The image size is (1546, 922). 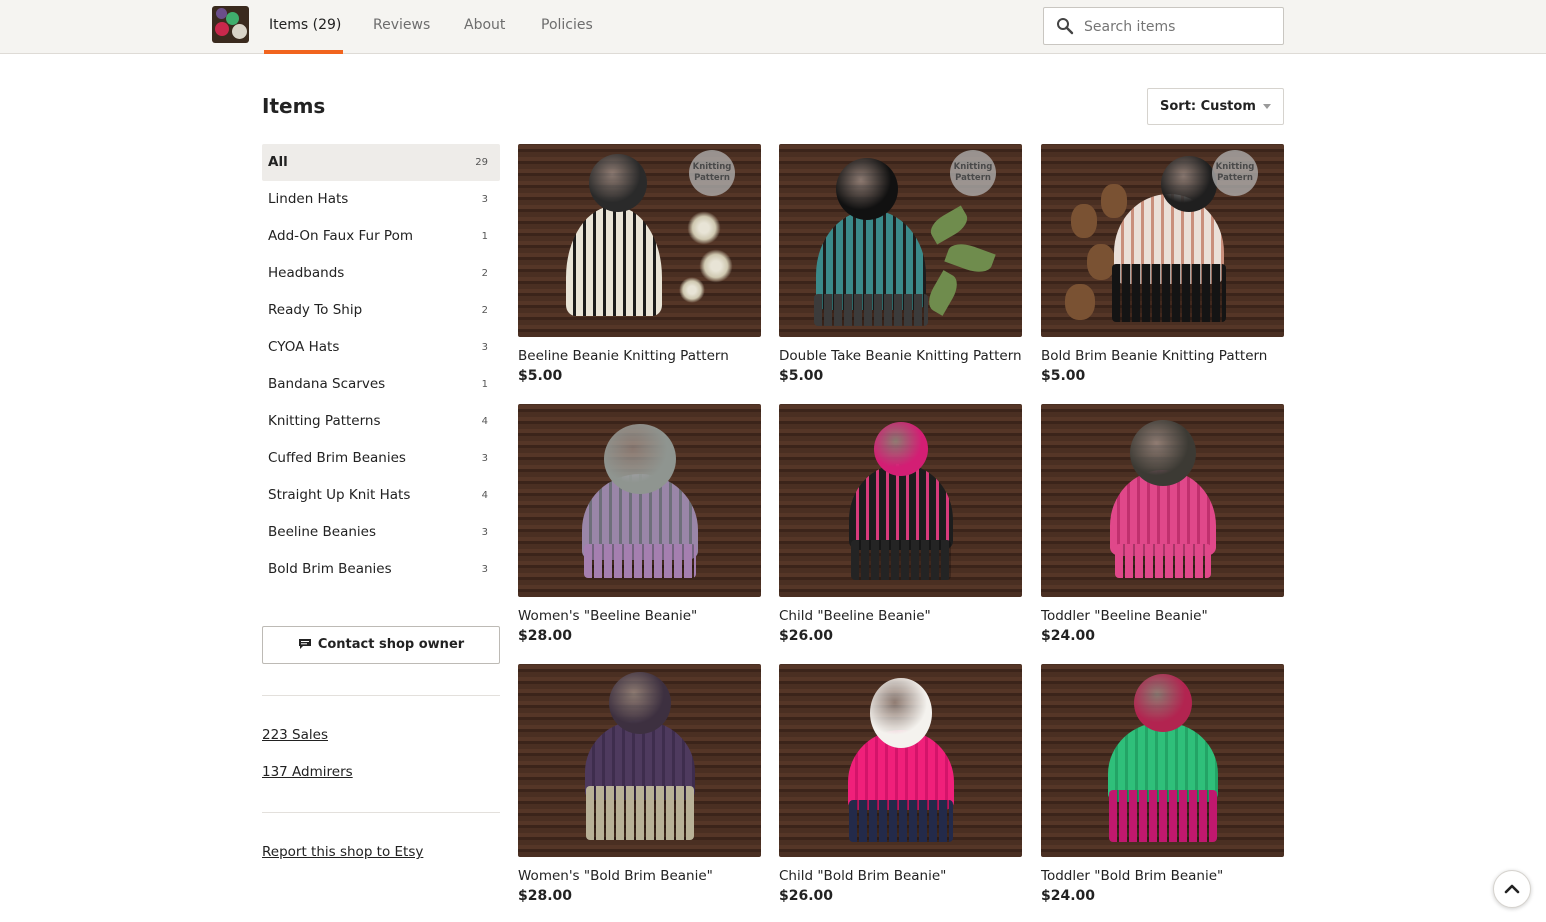 I want to click on product-title: Double Take Beanie Knitting Pattern, so click(x=900, y=356).